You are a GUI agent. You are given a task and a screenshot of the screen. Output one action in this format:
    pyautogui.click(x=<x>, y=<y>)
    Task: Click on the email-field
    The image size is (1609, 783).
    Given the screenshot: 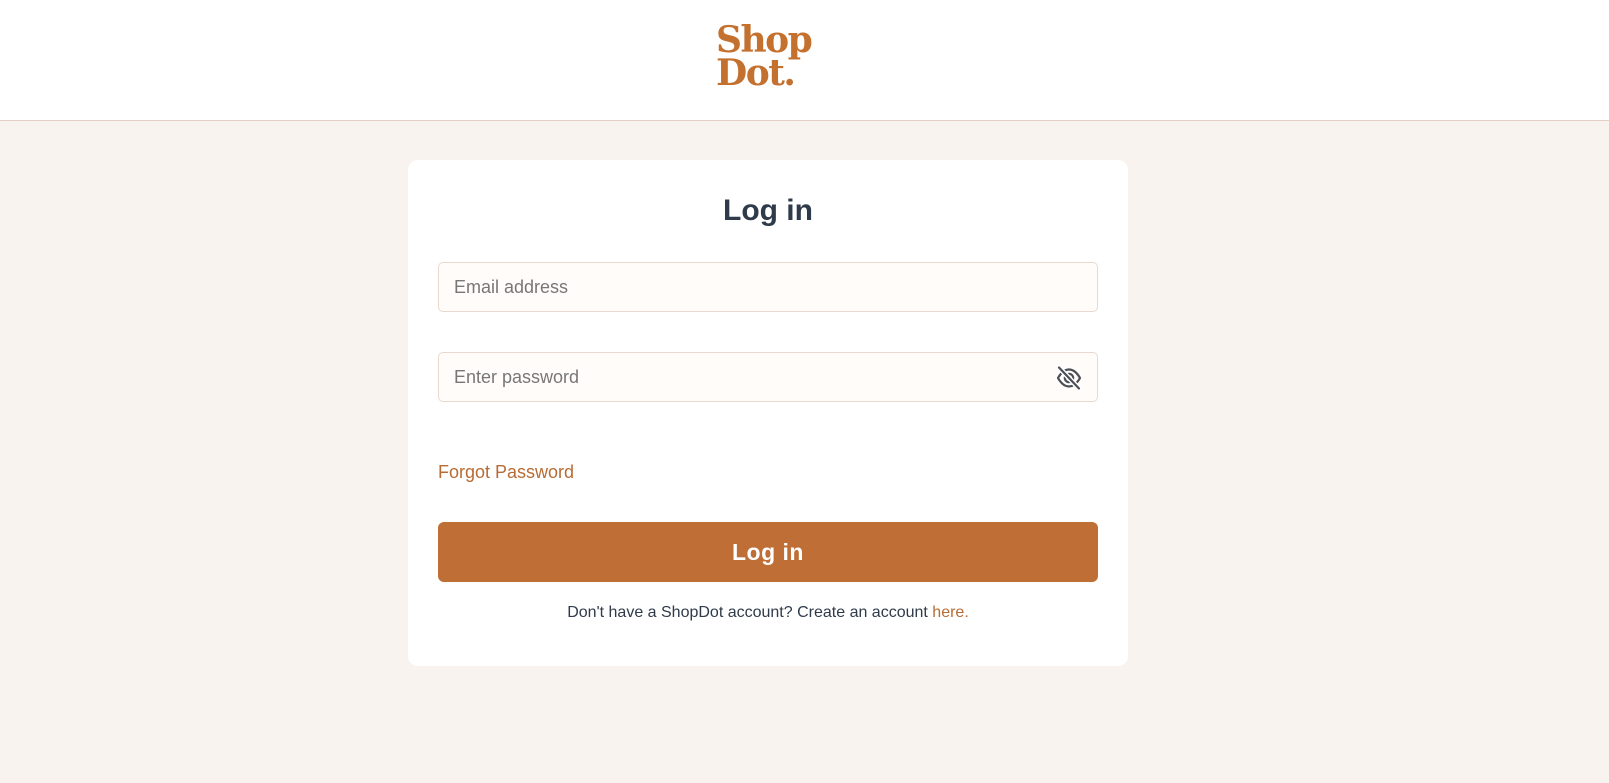 What is the action you would take?
    pyautogui.click(x=768, y=287)
    